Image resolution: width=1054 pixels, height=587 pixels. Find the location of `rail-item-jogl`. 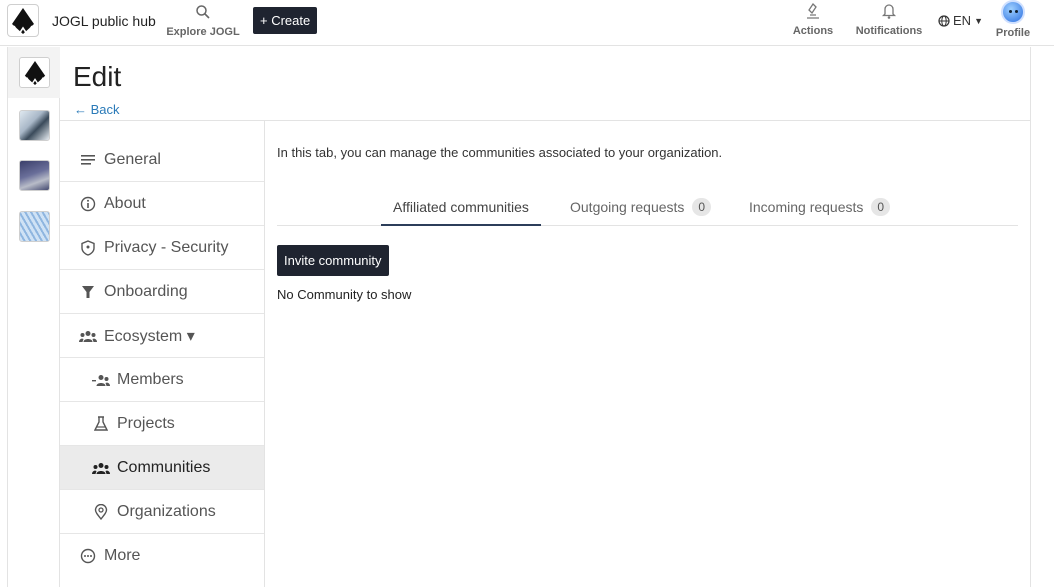

rail-item-jogl is located at coordinates (34, 72).